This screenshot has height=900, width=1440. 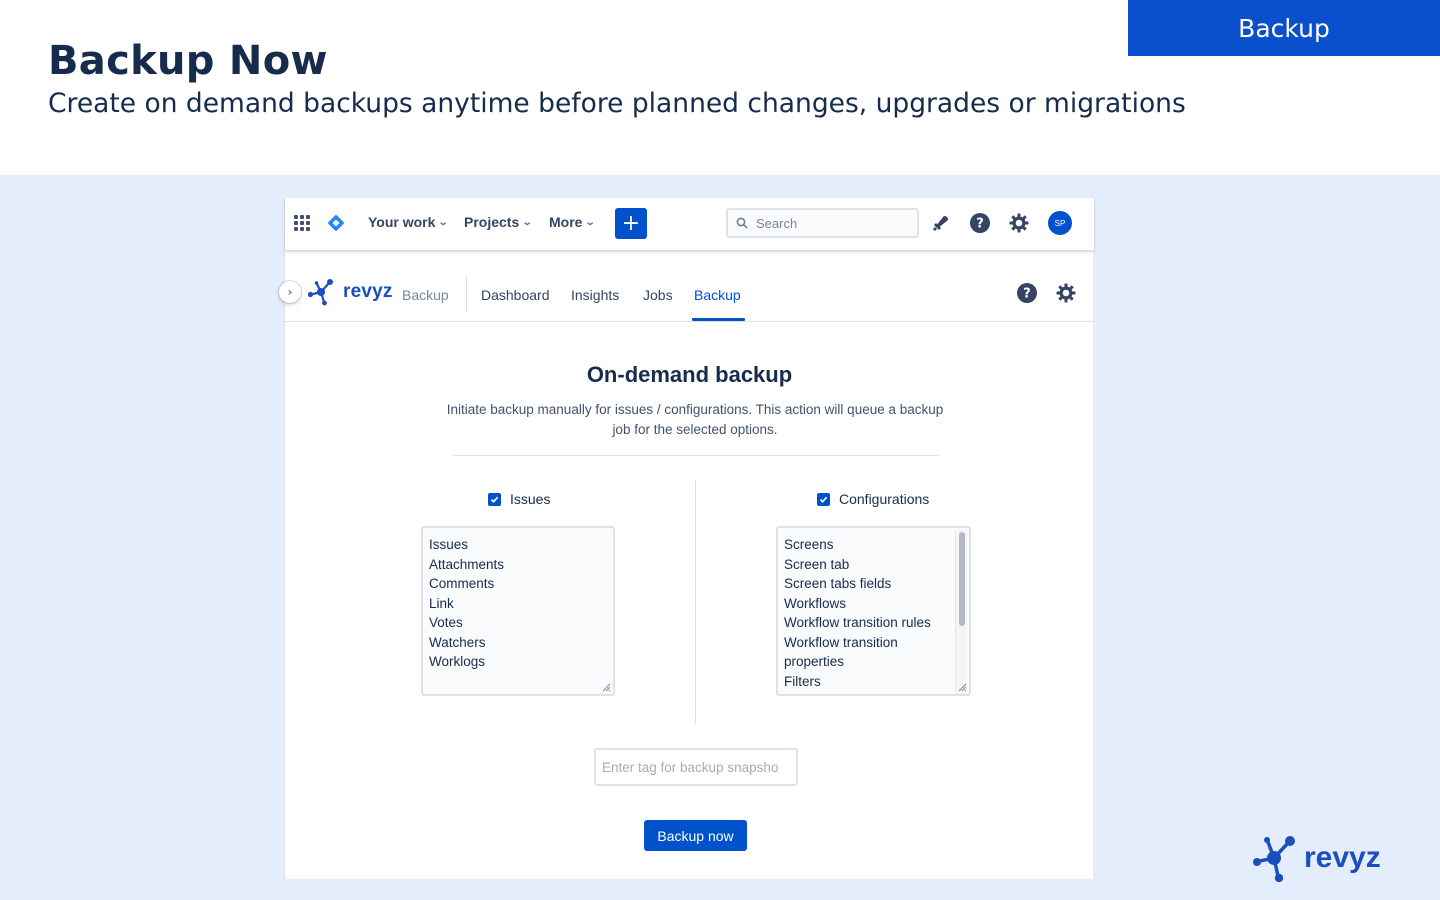 I want to click on list-item: Workflow transition, so click(x=876, y=643).